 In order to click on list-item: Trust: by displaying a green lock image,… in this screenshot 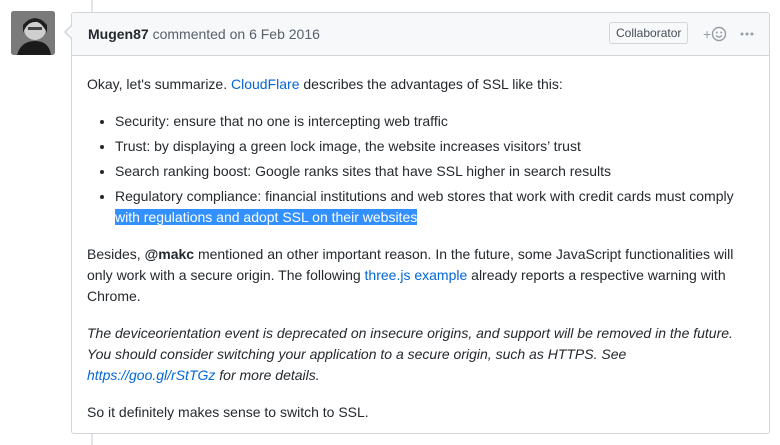, I will do `click(434, 146)`.